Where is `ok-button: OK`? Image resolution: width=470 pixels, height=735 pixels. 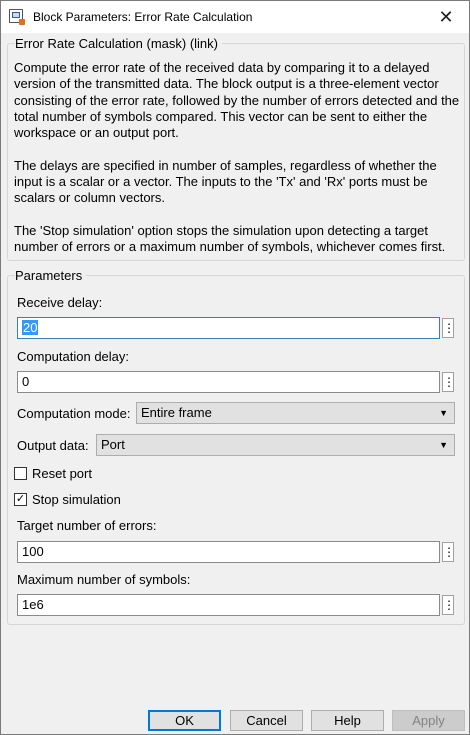
ok-button: OK is located at coordinates (184, 720).